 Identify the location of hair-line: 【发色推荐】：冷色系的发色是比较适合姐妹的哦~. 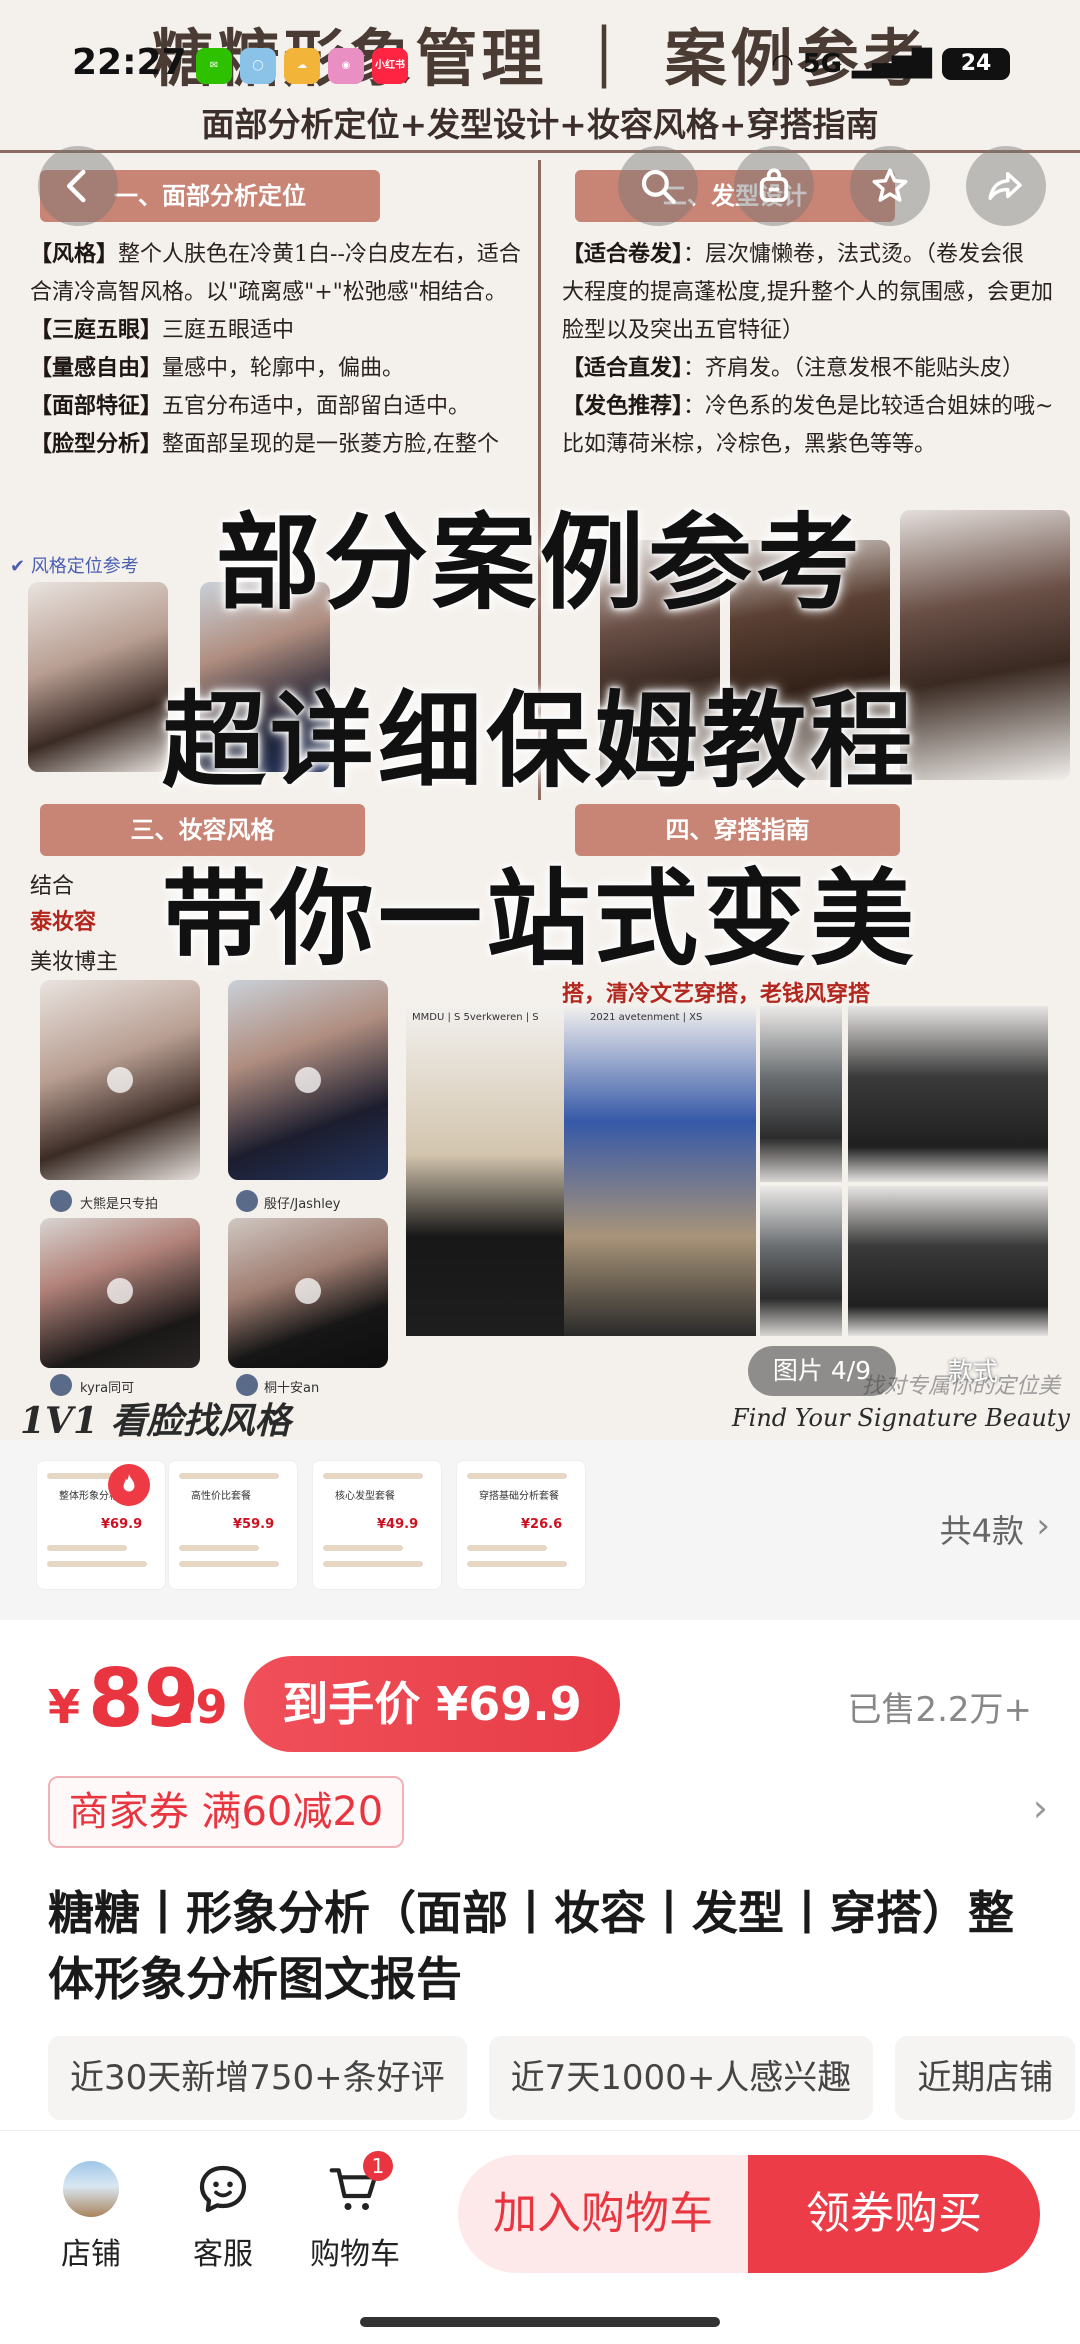
(808, 406).